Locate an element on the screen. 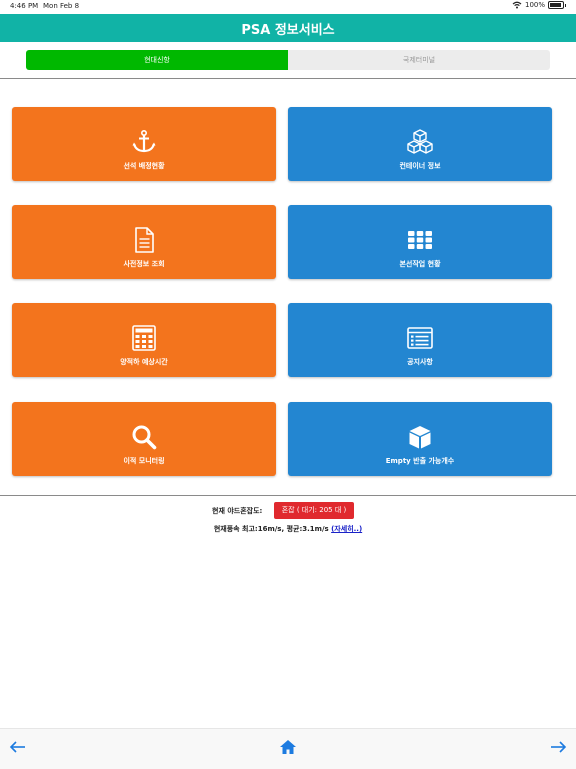 The width and height of the screenshot is (576, 769). tab-international-terminal: 국제터미널 is located at coordinates (419, 60).